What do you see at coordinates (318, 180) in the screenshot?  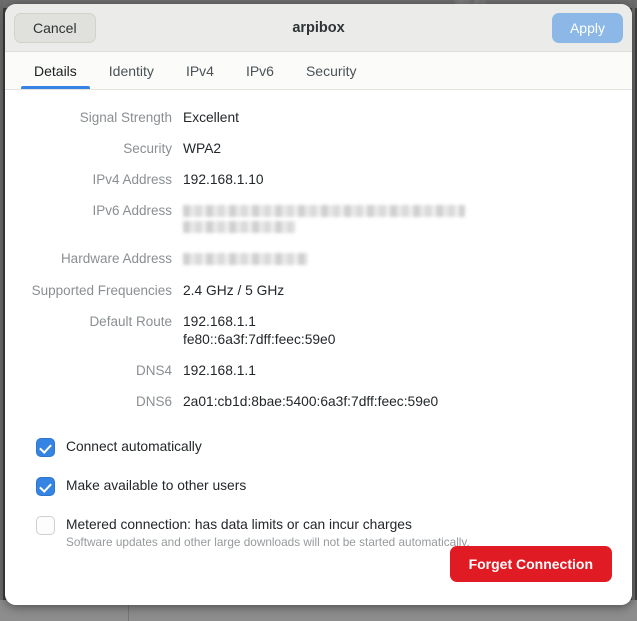 I see `detail-row: IPv4 Address 192.168.1.10` at bounding box center [318, 180].